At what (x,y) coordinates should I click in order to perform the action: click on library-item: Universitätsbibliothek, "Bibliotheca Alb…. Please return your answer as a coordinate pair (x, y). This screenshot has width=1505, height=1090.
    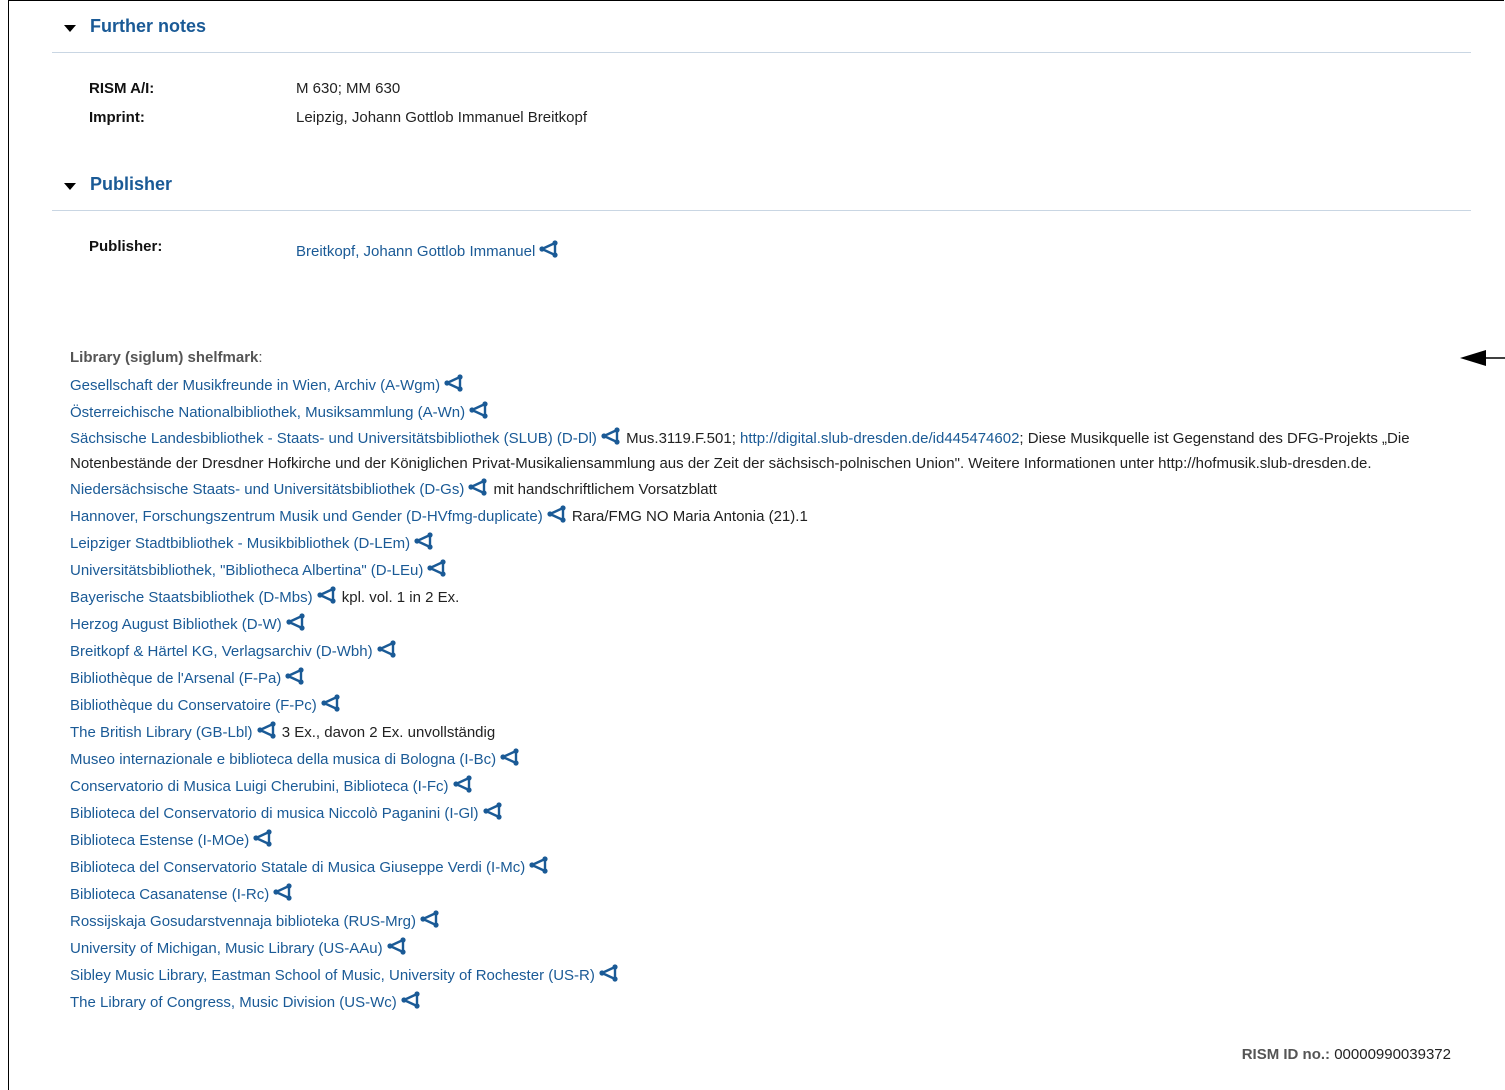
    Looking at the image, I should click on (767, 570).